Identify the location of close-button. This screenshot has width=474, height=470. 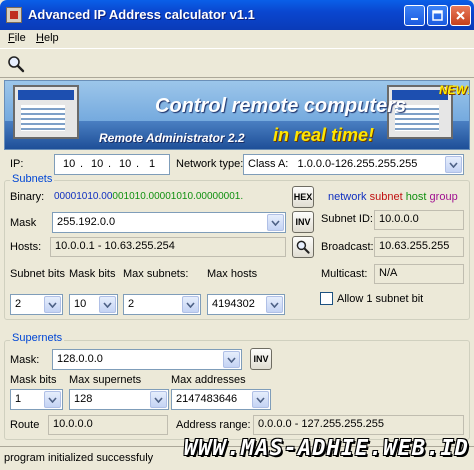
(460, 15).